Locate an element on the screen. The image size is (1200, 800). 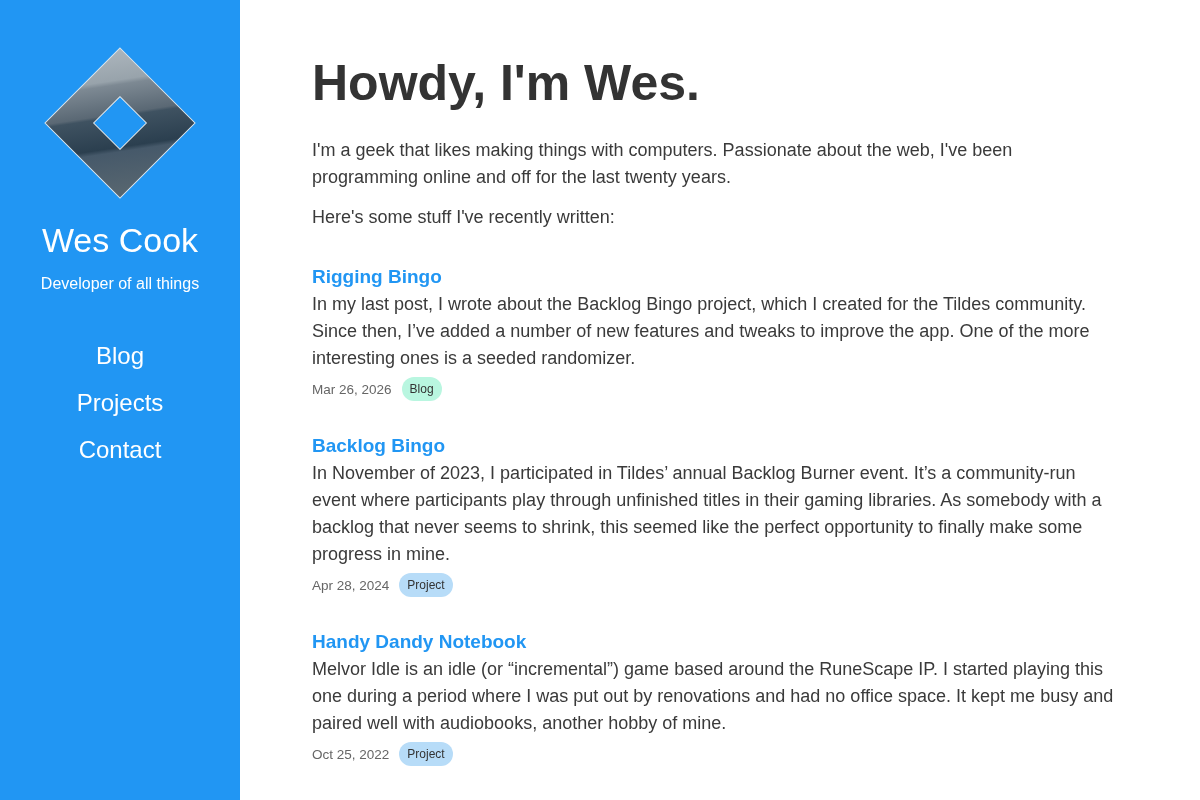
post-title-link: Backlog Bingo is located at coordinates (378, 445).